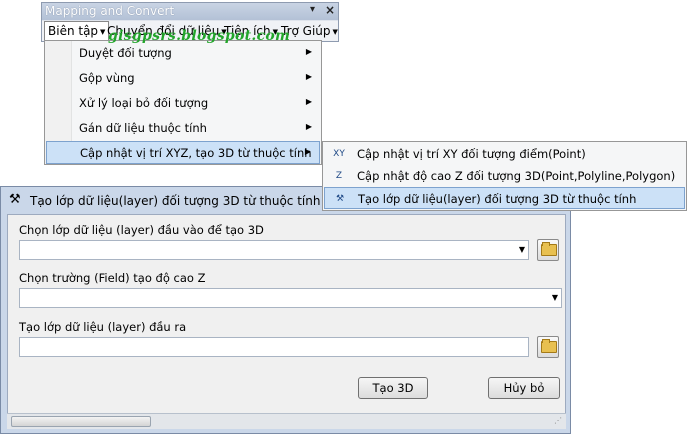 The width and height of the screenshot is (687, 434). What do you see at coordinates (274, 347) in the screenshot?
I see `output-layer-input` at bounding box center [274, 347].